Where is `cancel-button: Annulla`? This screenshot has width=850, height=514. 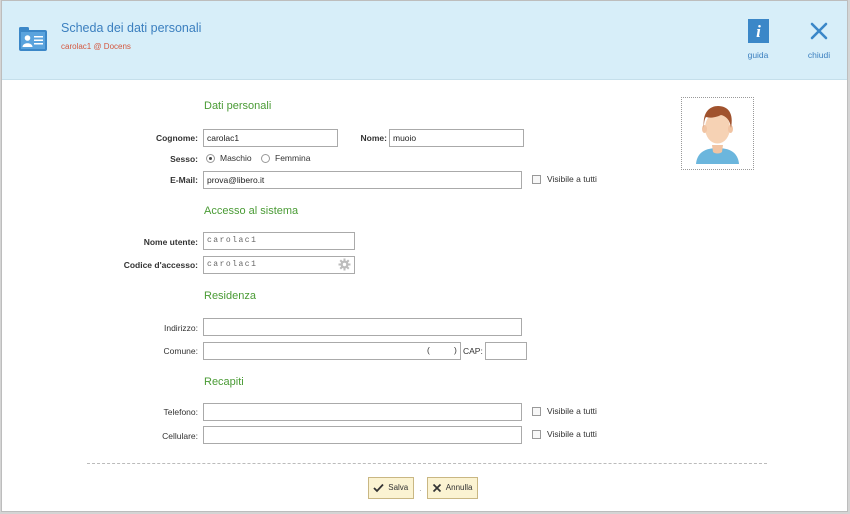
cancel-button: Annulla is located at coordinates (453, 488).